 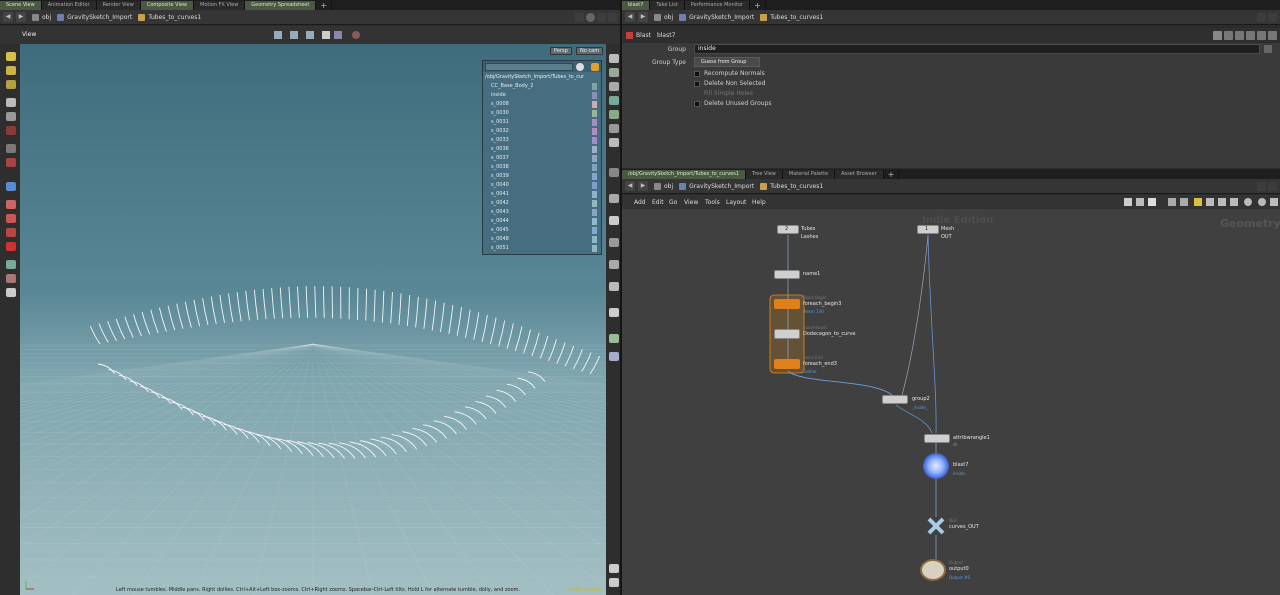 I want to click on grid-icon, so click(x=1172, y=202).